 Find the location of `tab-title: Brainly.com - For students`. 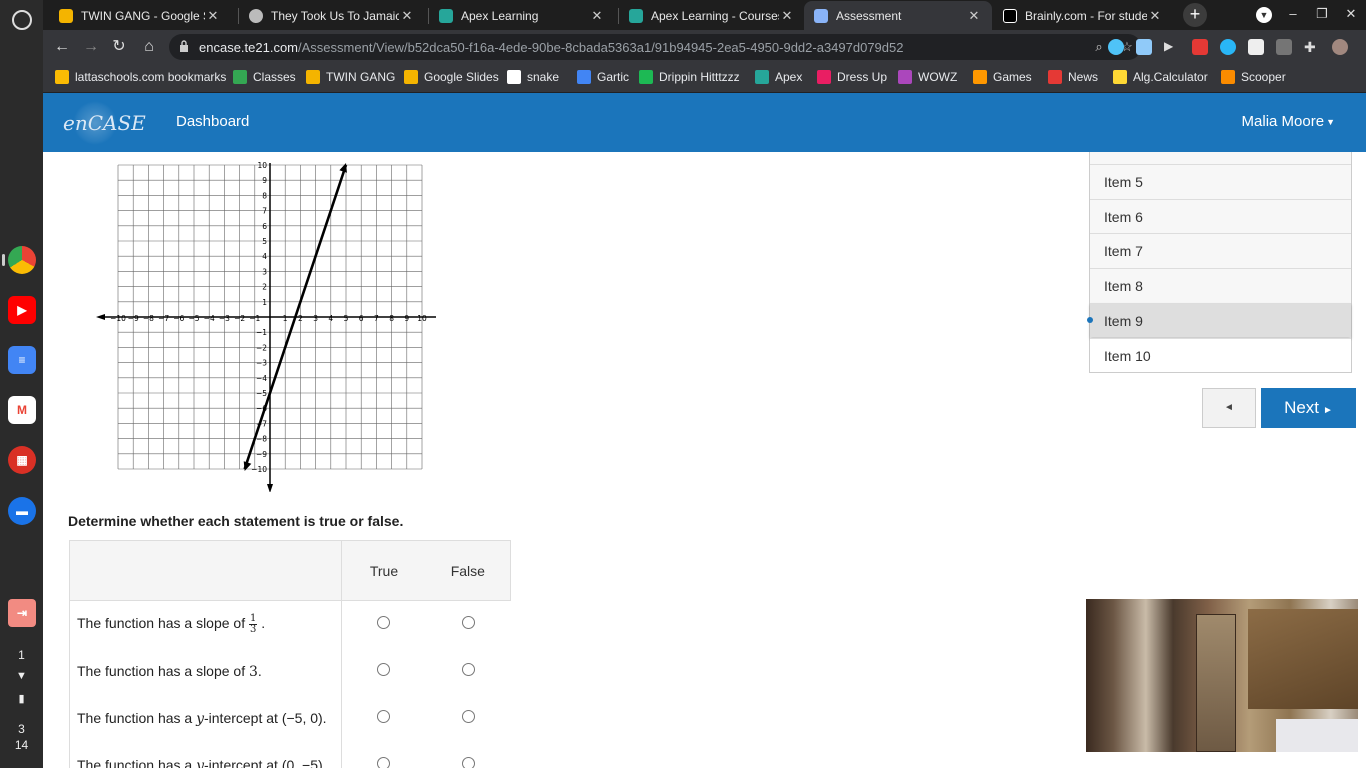

tab-title: Brainly.com - For students is located at coordinates (1086, 15).